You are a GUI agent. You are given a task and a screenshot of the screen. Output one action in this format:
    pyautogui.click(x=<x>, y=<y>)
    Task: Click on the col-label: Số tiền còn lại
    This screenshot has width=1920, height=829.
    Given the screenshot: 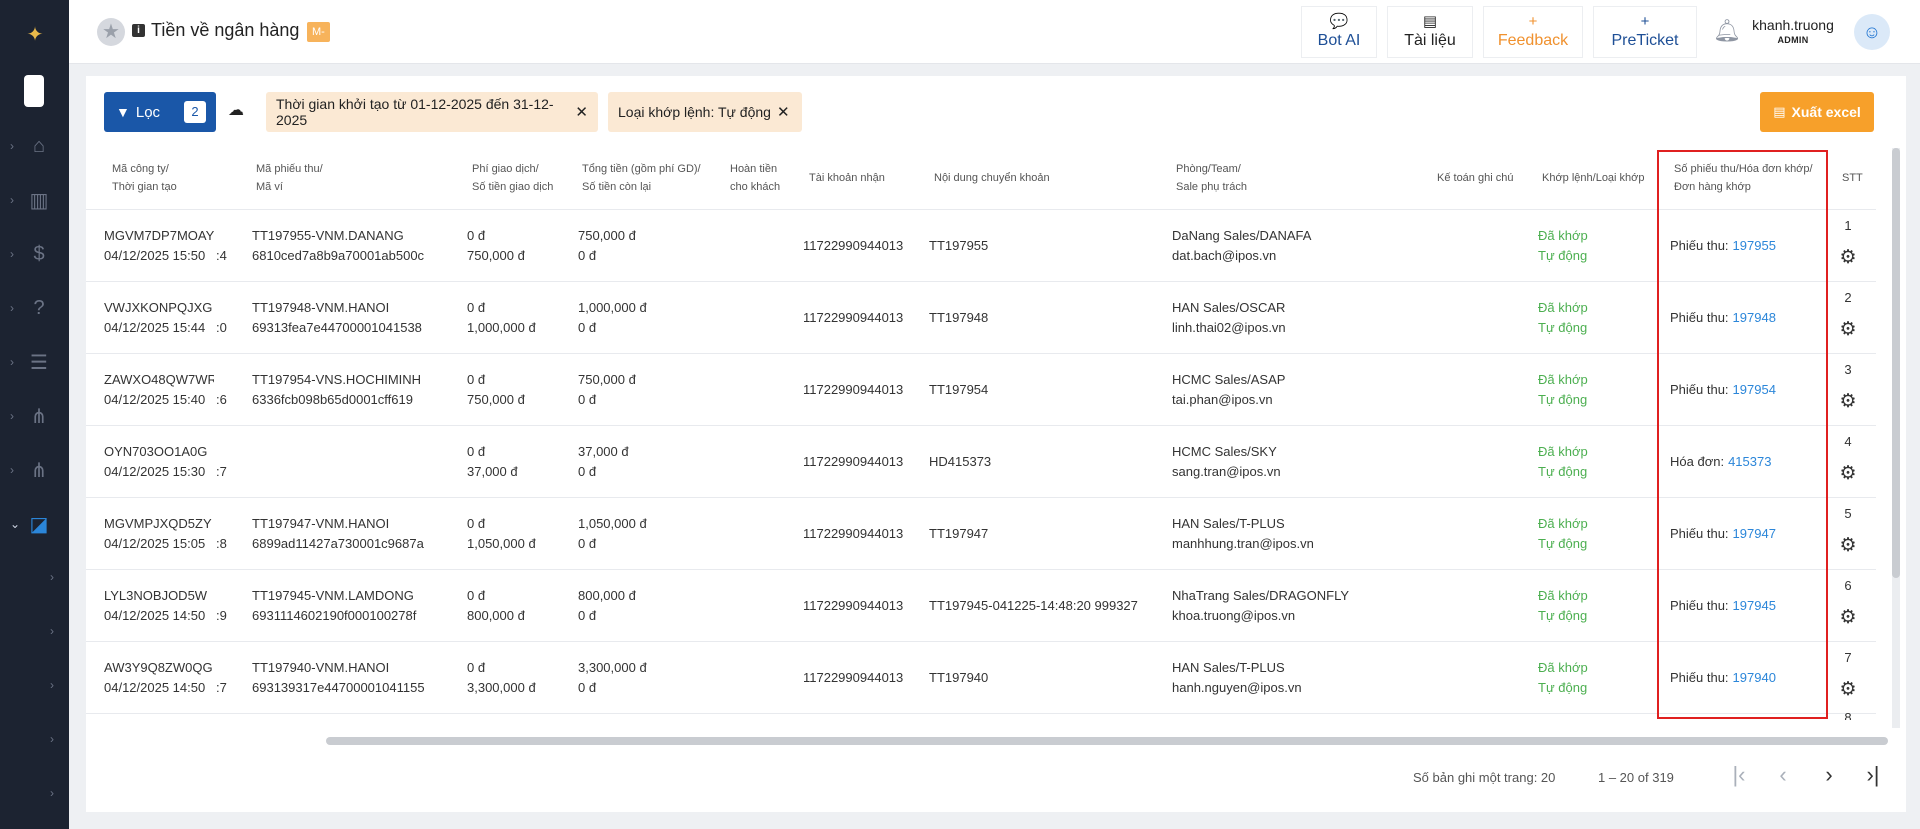 What is the action you would take?
    pyautogui.click(x=617, y=187)
    